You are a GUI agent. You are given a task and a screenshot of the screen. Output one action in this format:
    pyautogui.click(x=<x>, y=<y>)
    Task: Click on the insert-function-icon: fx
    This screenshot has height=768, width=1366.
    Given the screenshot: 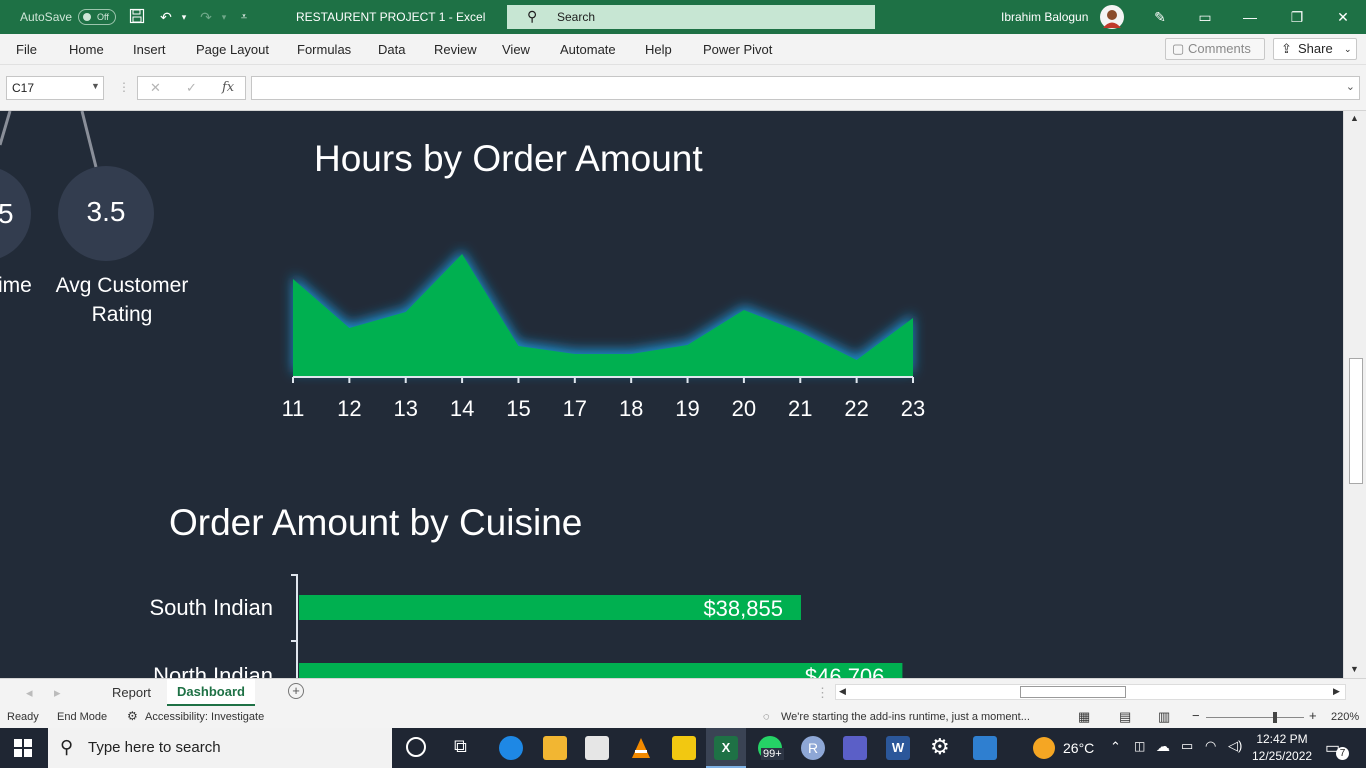 What is the action you would take?
    pyautogui.click(x=228, y=87)
    